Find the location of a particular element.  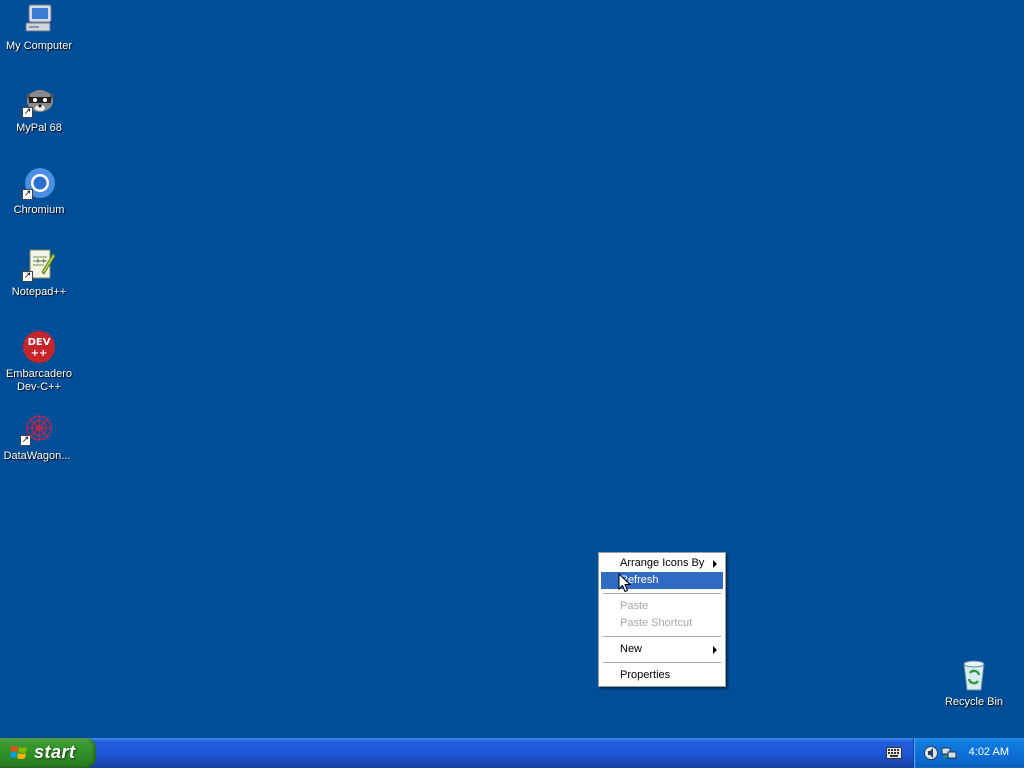

recycle-bin-icon is located at coordinates (974, 675).